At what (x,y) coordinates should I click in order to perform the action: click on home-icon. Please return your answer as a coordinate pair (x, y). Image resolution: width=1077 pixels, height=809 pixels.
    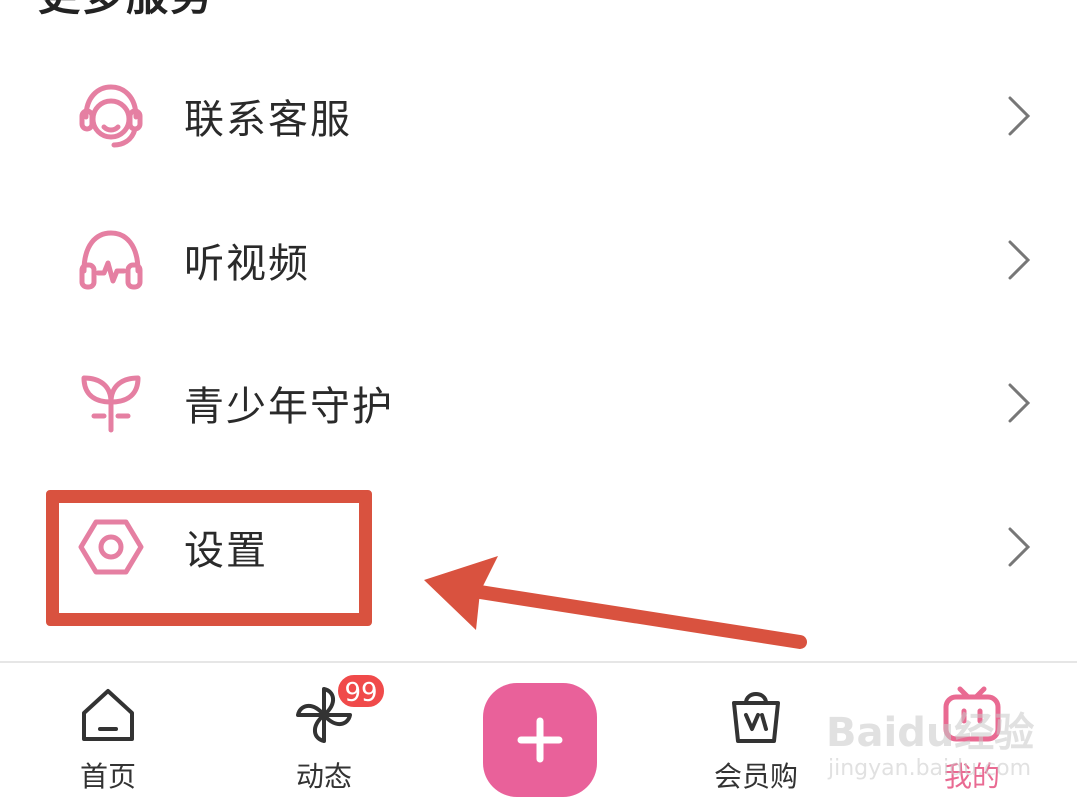
    Looking at the image, I should click on (108, 715).